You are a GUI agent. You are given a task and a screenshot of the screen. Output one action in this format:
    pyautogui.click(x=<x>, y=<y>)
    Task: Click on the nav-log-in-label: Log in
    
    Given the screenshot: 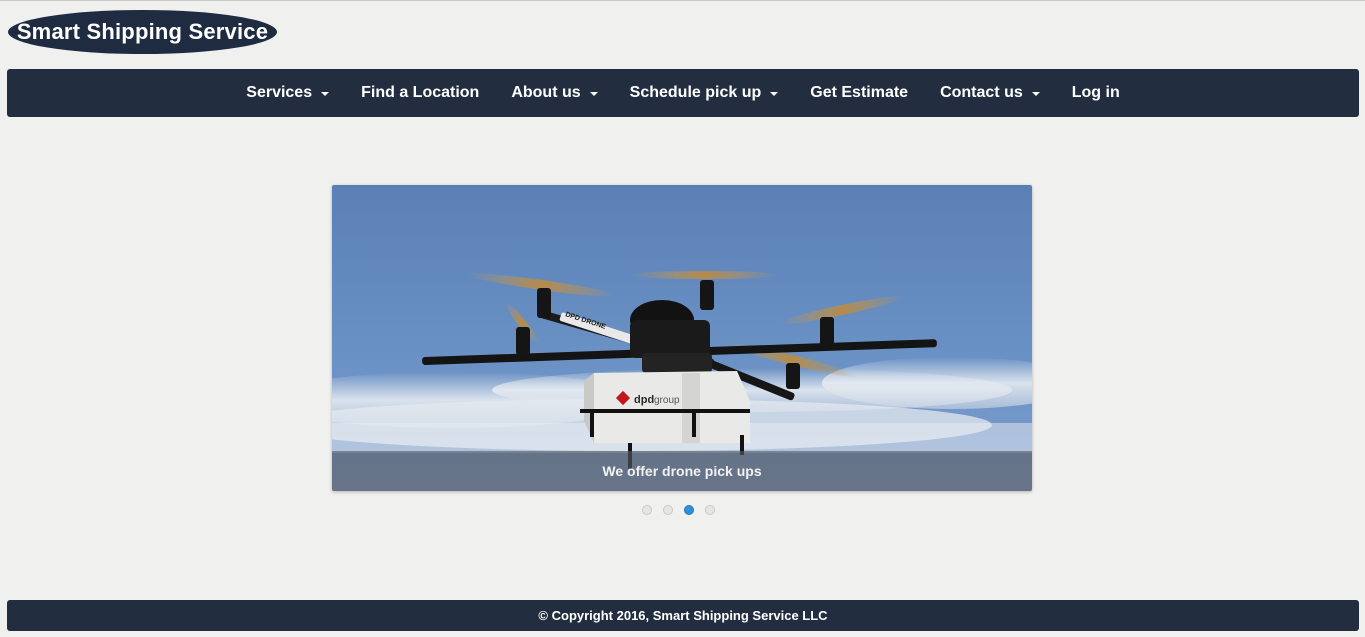 What is the action you would take?
    pyautogui.click(x=1095, y=92)
    